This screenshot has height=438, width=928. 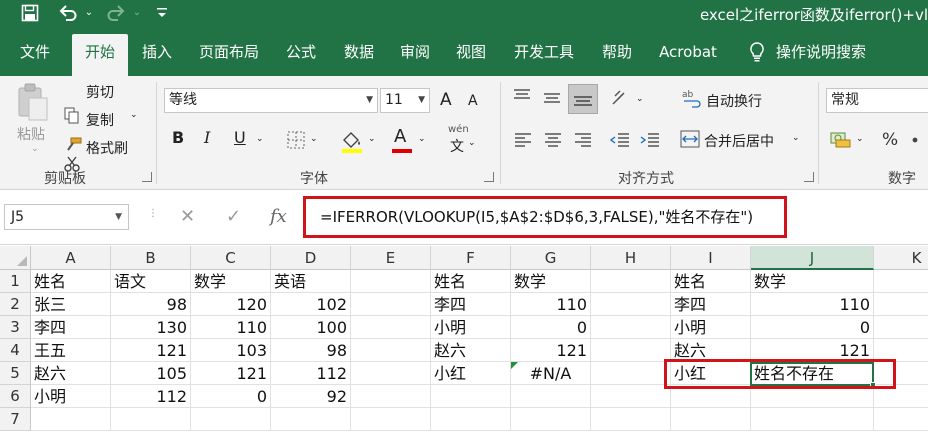 I want to click on accounting-format-icon, so click(x=841, y=139).